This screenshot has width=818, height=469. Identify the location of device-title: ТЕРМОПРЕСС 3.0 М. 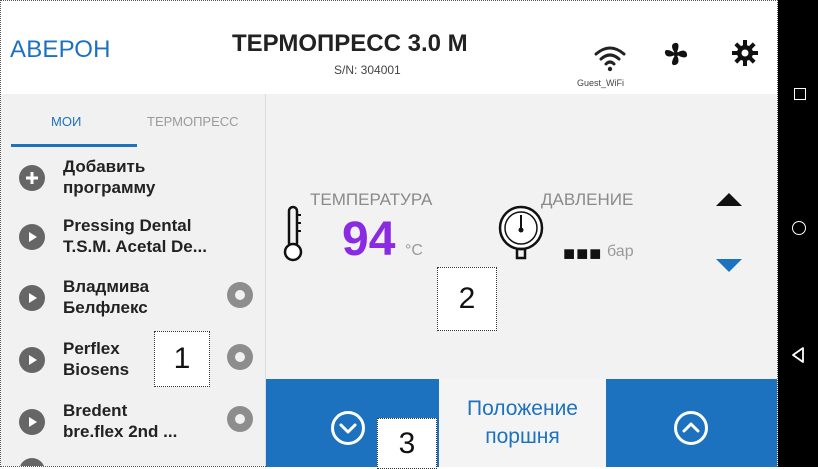
(350, 43).